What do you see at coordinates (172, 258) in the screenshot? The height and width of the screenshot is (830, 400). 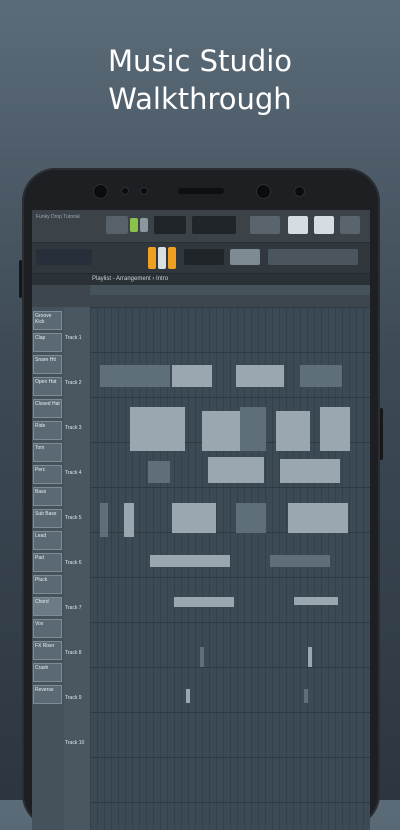 I see `loop-button` at bounding box center [172, 258].